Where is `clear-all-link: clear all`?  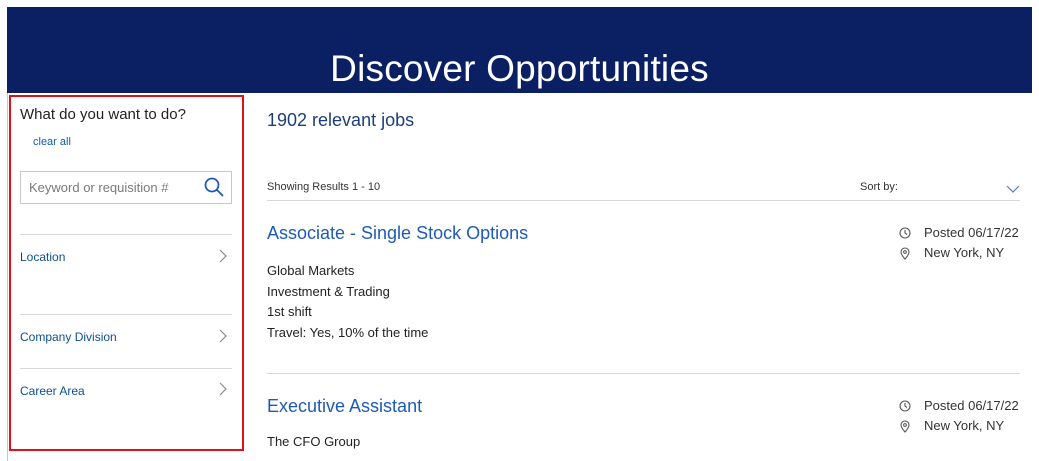
clear-all-link: clear all is located at coordinates (52, 142).